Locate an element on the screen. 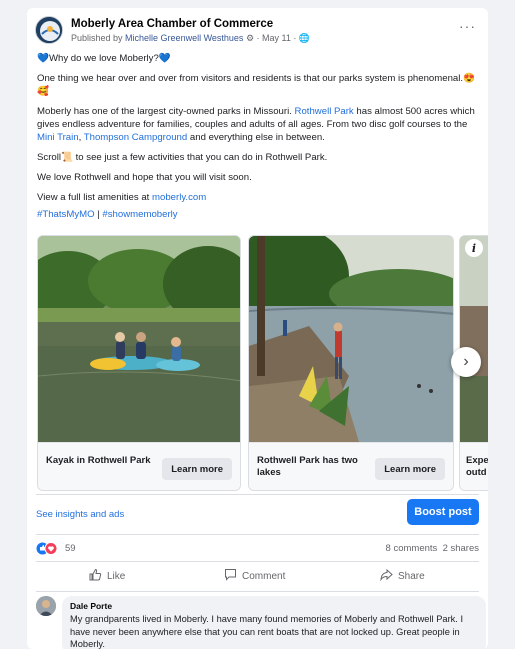 Image resolution: width=515 pixels, height=649 pixels. share-button: Share is located at coordinates (402, 576).